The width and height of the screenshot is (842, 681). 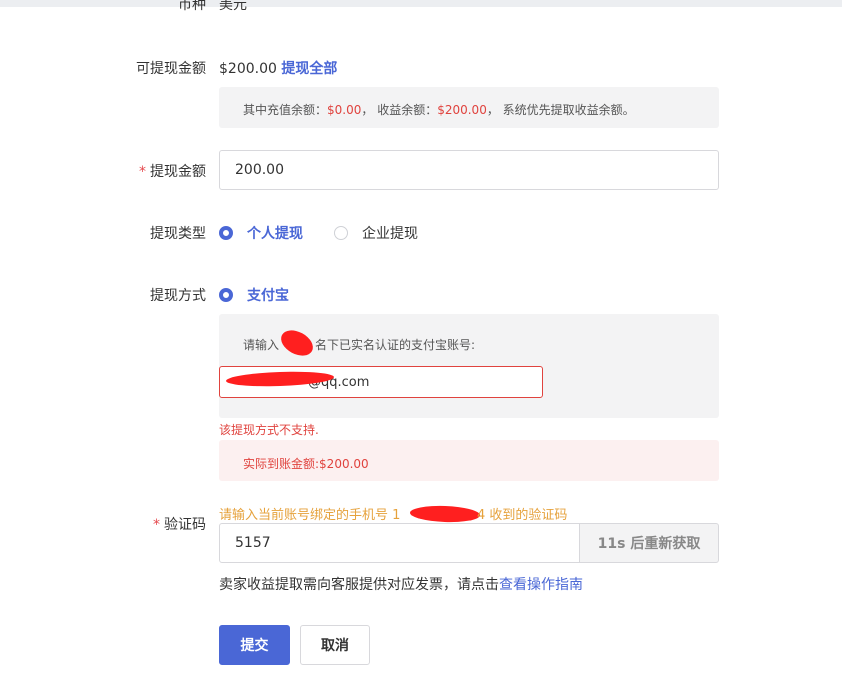 I want to click on code-input, so click(x=400, y=543).